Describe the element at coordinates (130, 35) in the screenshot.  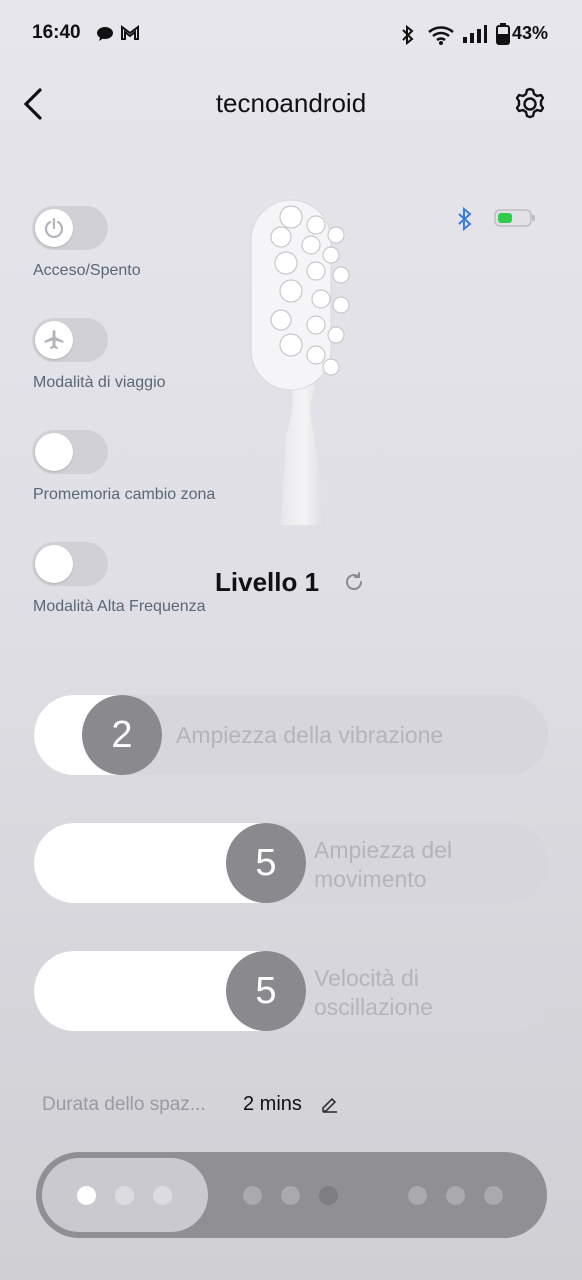
I see `gmail-icon` at that location.